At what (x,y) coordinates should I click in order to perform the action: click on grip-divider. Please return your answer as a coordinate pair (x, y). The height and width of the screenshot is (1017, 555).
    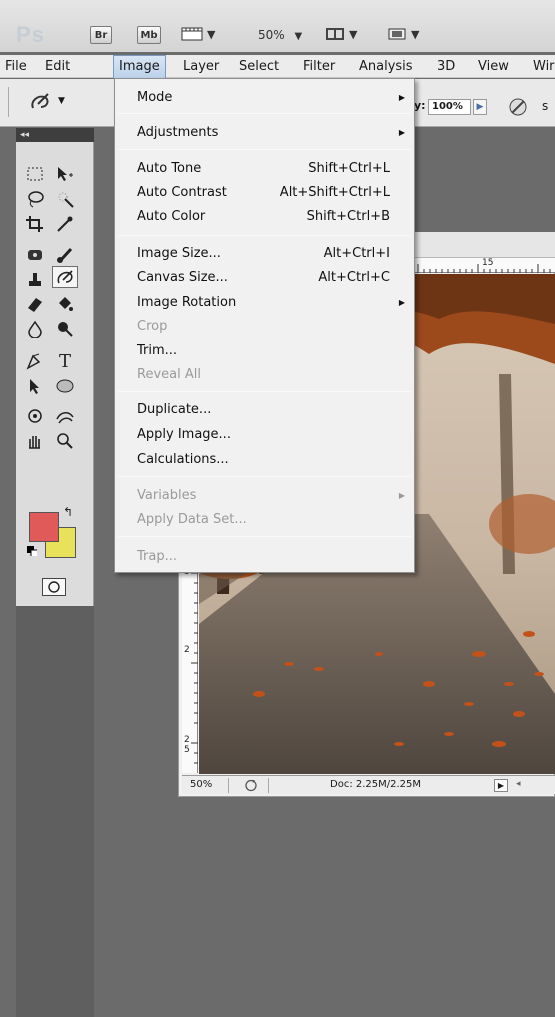
    Looking at the image, I should click on (8, 102).